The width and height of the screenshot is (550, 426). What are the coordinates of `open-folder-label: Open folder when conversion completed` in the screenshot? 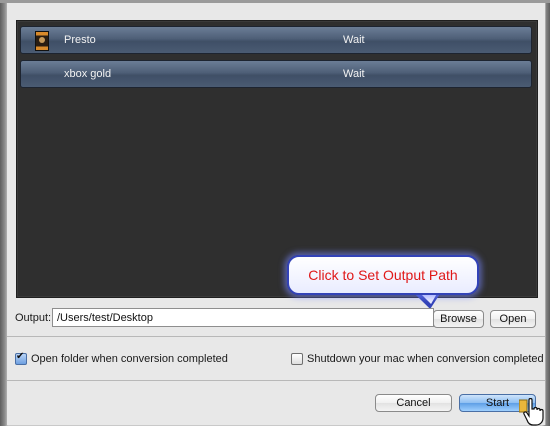 It's located at (129, 359).